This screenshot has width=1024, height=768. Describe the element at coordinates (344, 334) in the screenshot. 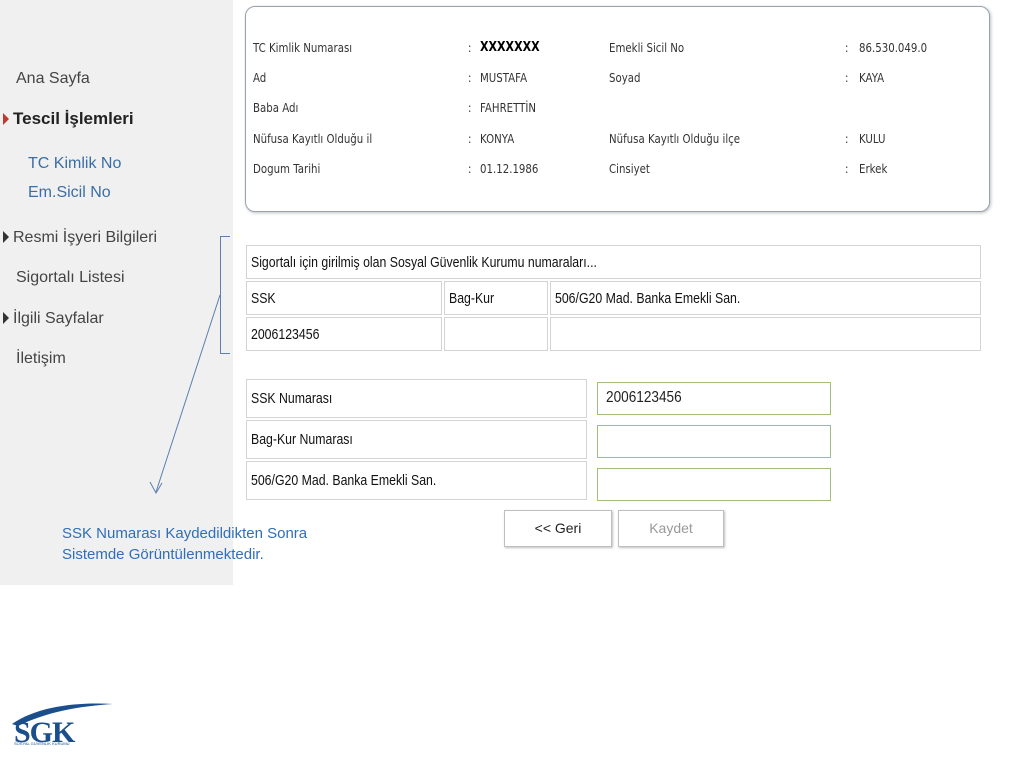

I see `table-cell-ssk: 2006123456` at that location.